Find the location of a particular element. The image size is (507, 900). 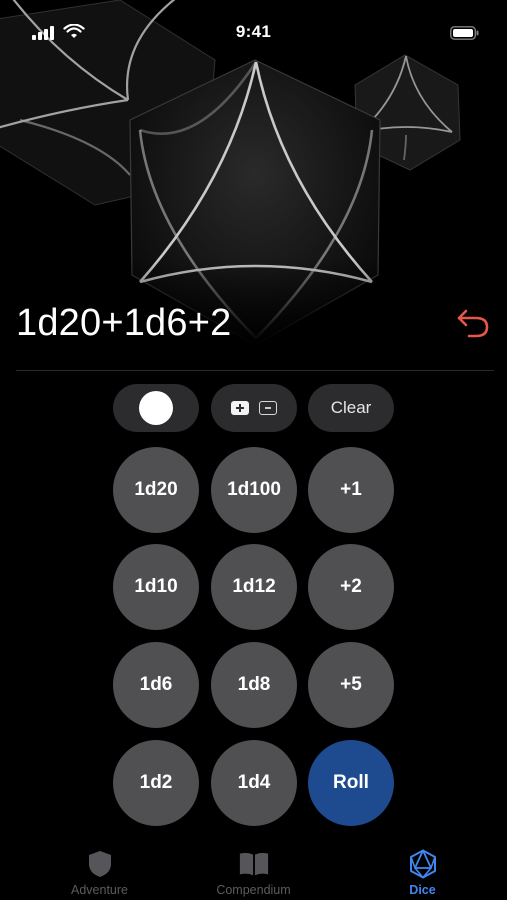

tab-dice: Dice is located at coordinates (422, 869).